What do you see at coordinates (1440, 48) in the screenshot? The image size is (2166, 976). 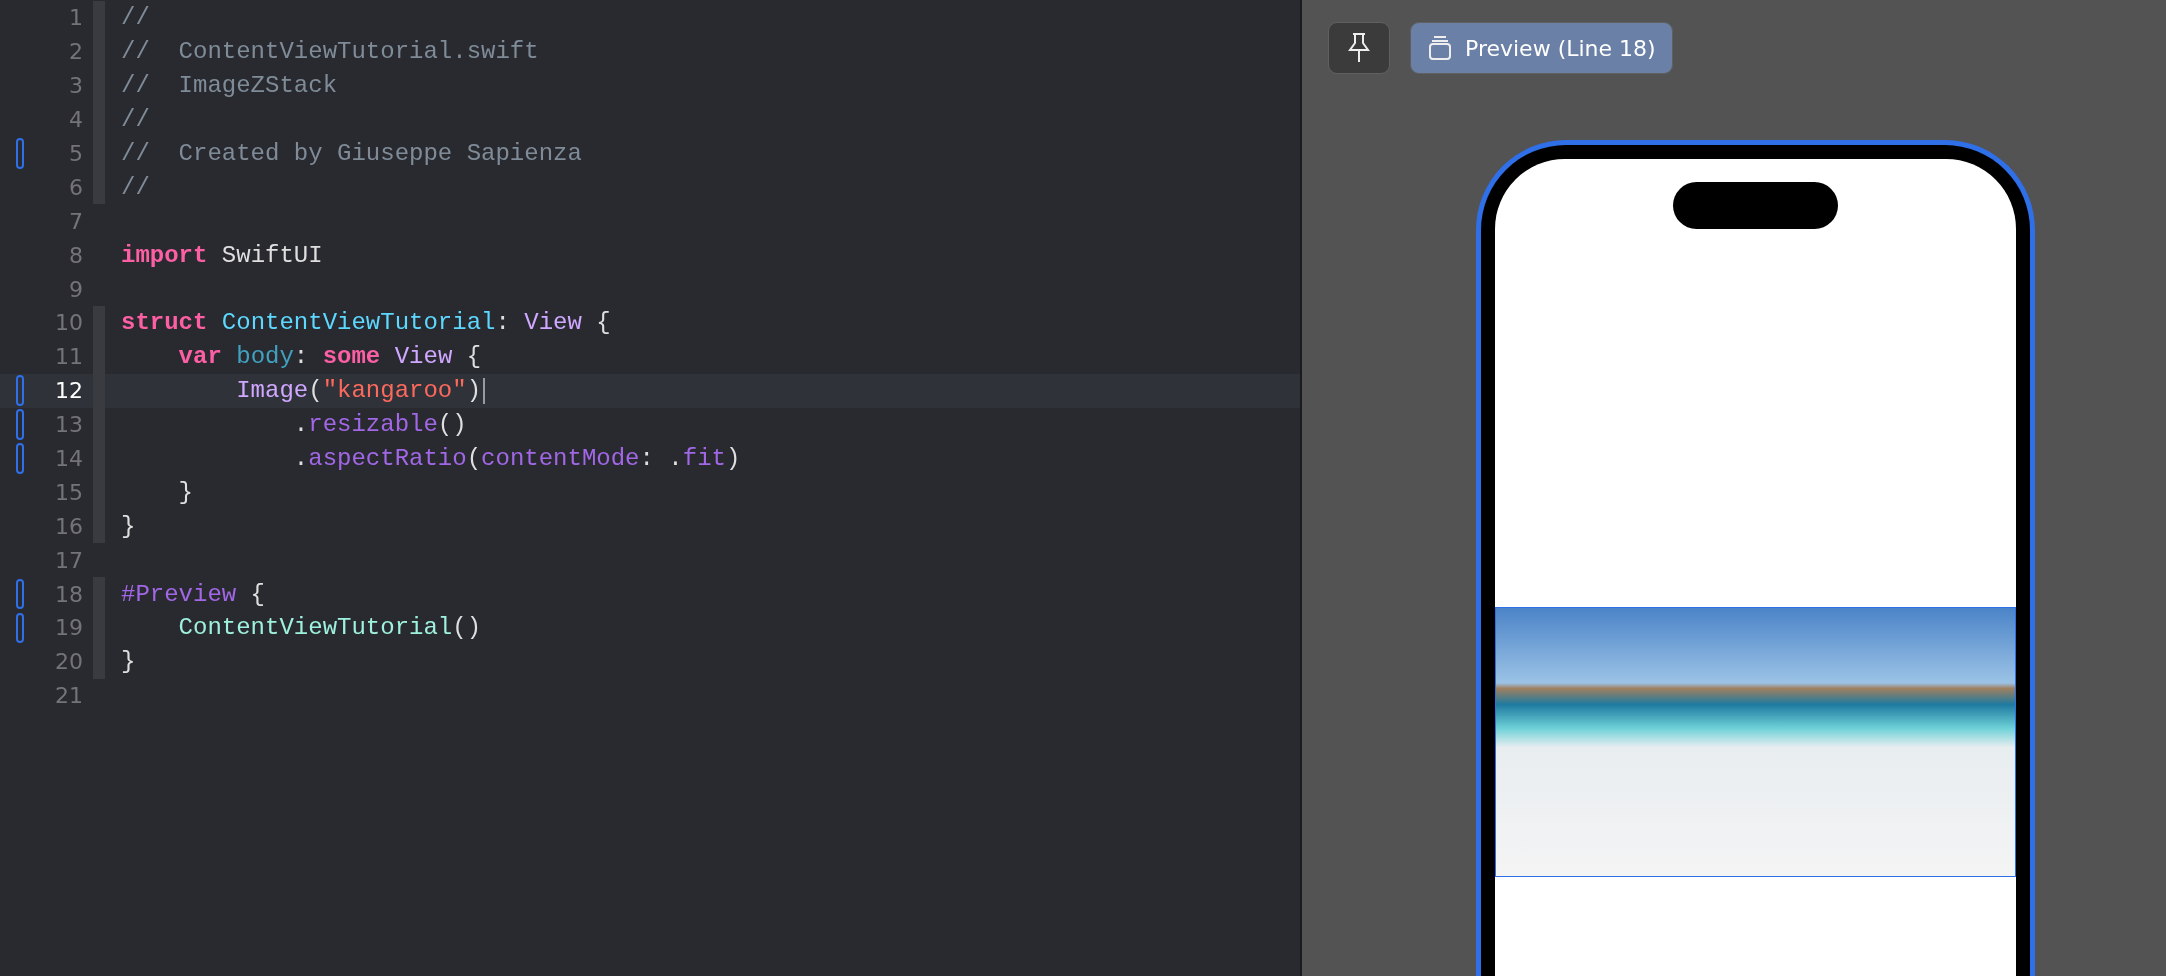 I see `stack-icon` at bounding box center [1440, 48].